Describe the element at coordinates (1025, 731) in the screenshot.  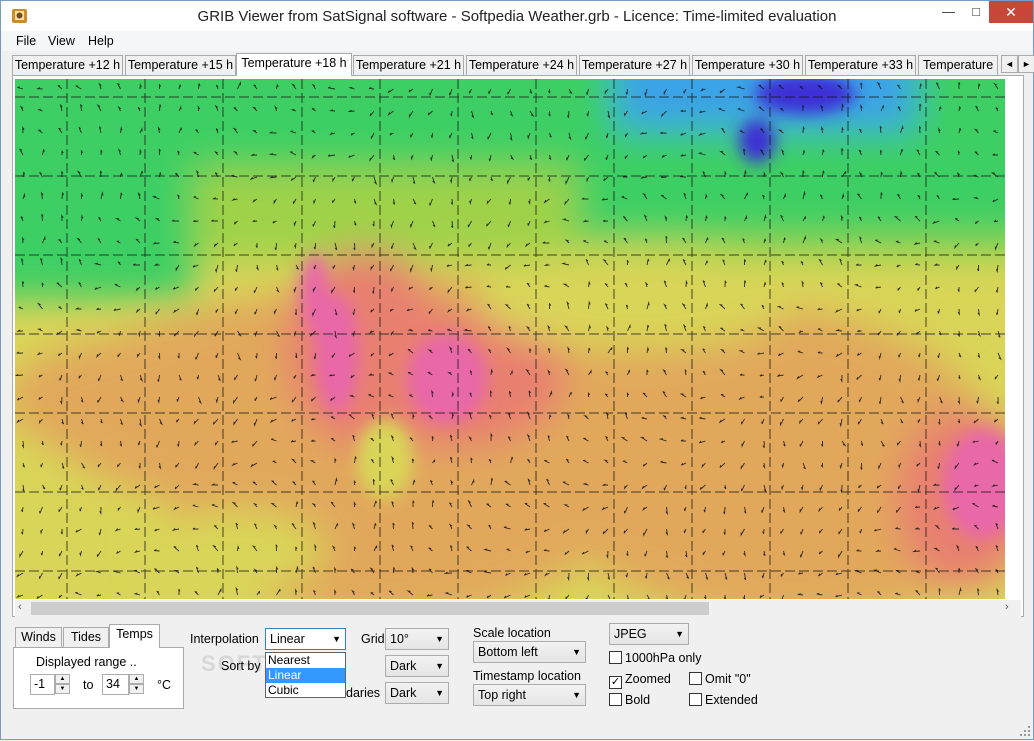
I see `resize-grip-icon` at that location.